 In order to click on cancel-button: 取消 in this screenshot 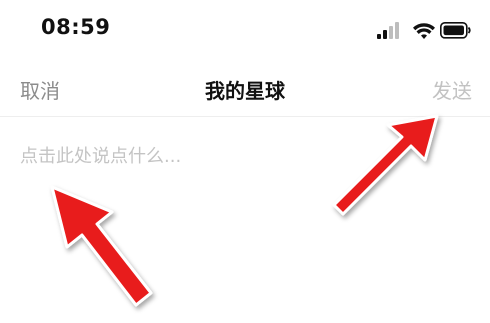, I will do `click(40, 89)`.